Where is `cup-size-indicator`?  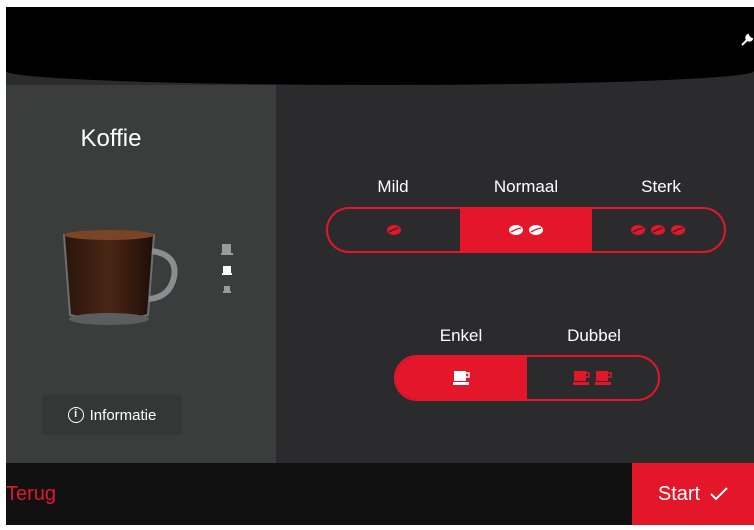 cup-size-indicator is located at coordinates (227, 273).